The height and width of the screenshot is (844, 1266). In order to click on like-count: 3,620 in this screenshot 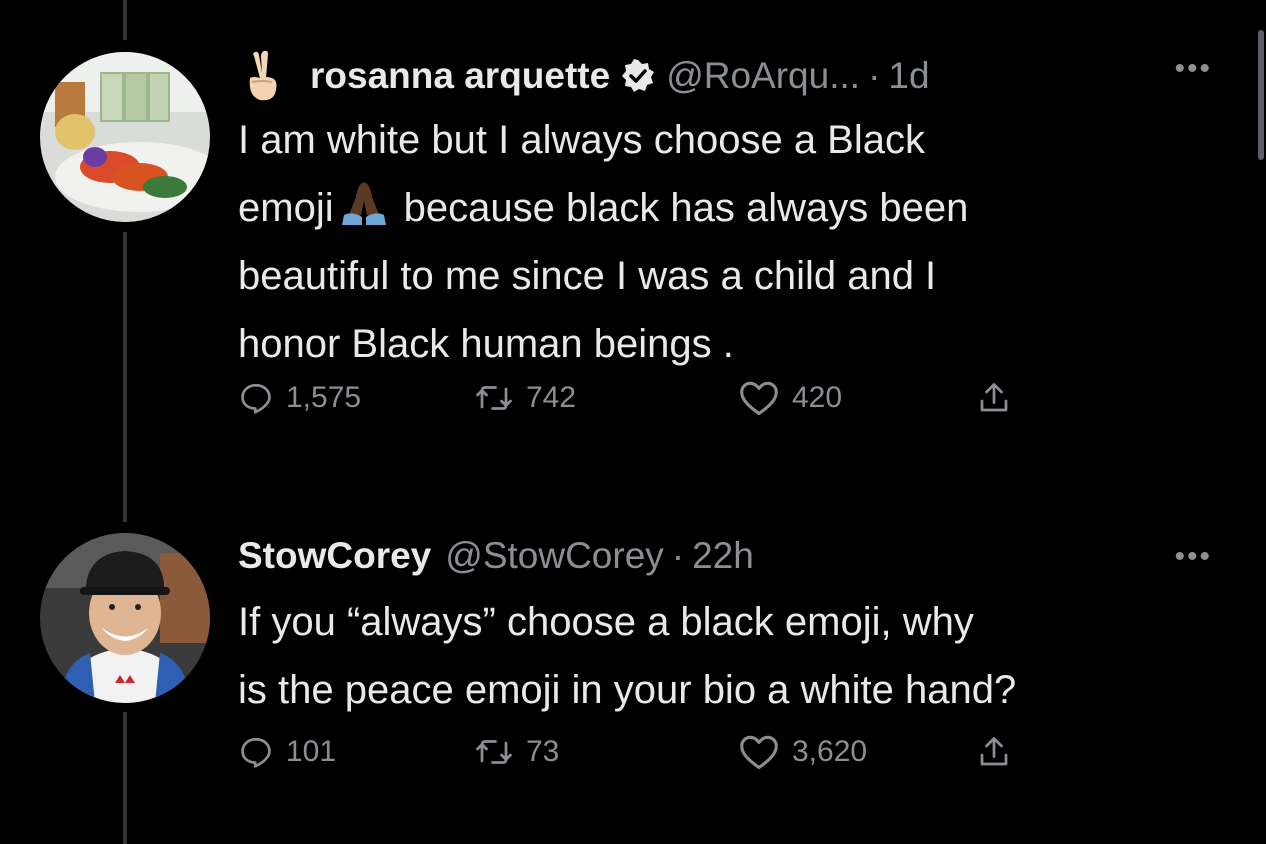, I will do `click(830, 751)`.